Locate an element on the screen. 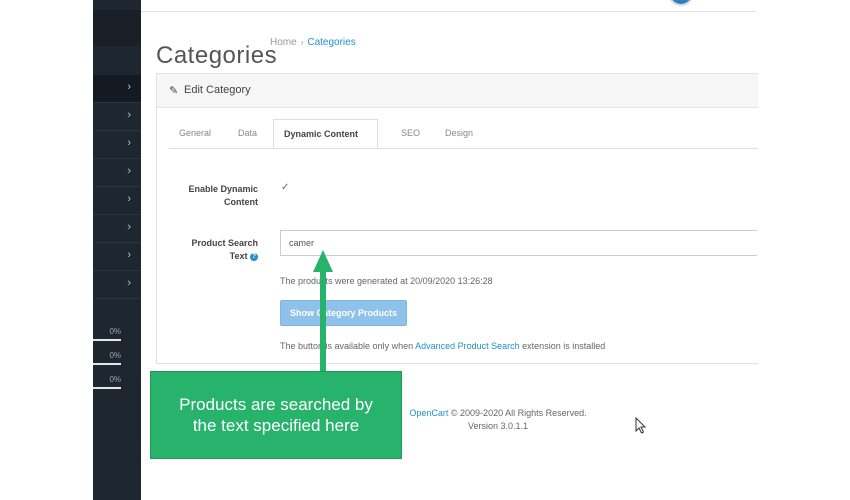 The image size is (850, 500). sidebar-toggle is located at coordinates (117, 28).